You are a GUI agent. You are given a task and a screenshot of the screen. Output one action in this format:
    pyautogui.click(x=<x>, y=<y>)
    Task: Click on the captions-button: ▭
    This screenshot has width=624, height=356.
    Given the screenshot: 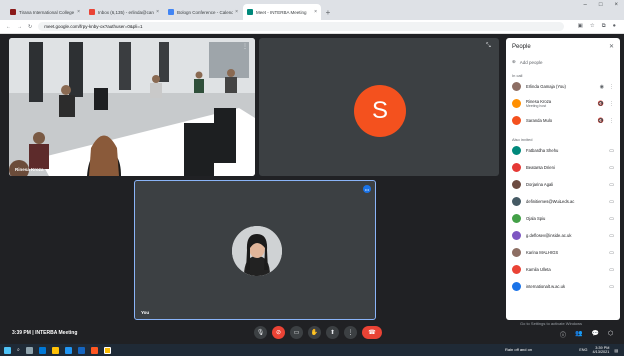 What is the action you would take?
    pyautogui.click(x=296, y=332)
    